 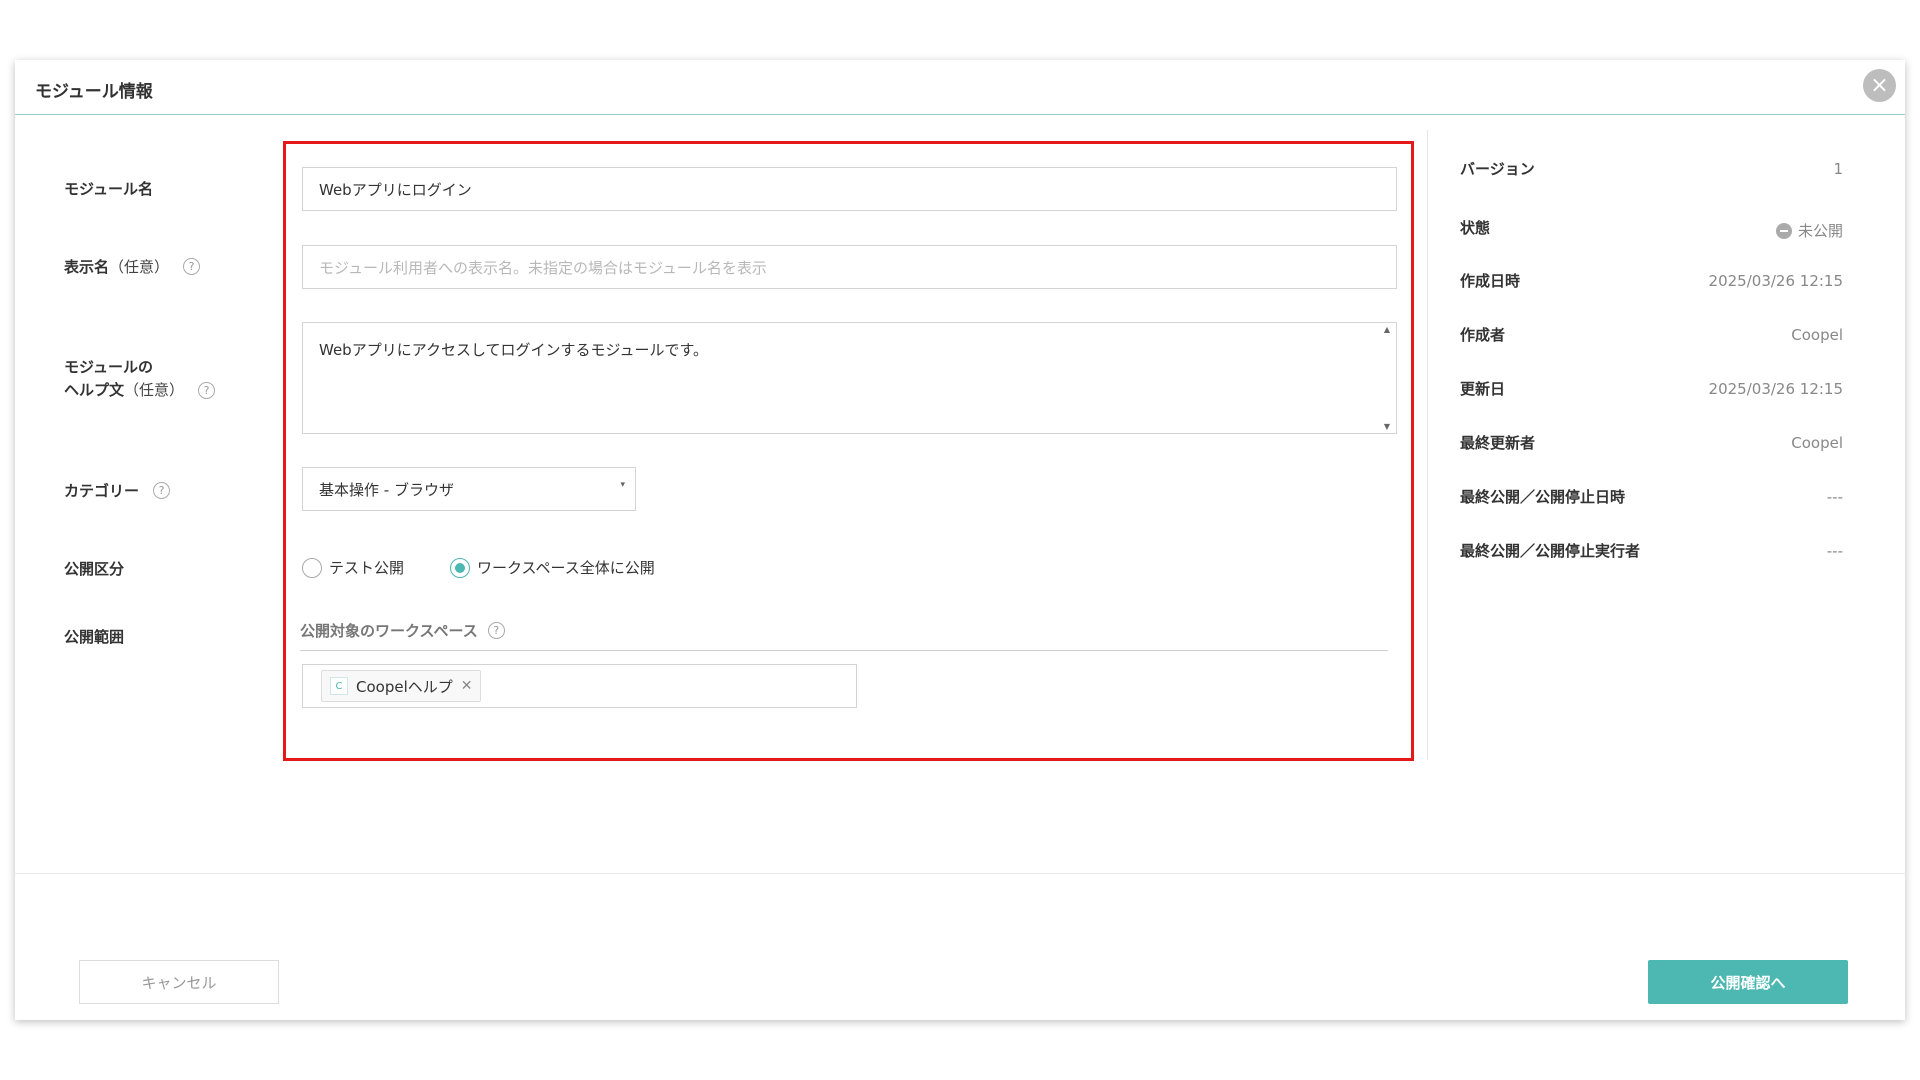 What do you see at coordinates (140, 379) in the screenshot?
I see `help-text-label: モジュールの ヘルプ文 （任意） ?` at bounding box center [140, 379].